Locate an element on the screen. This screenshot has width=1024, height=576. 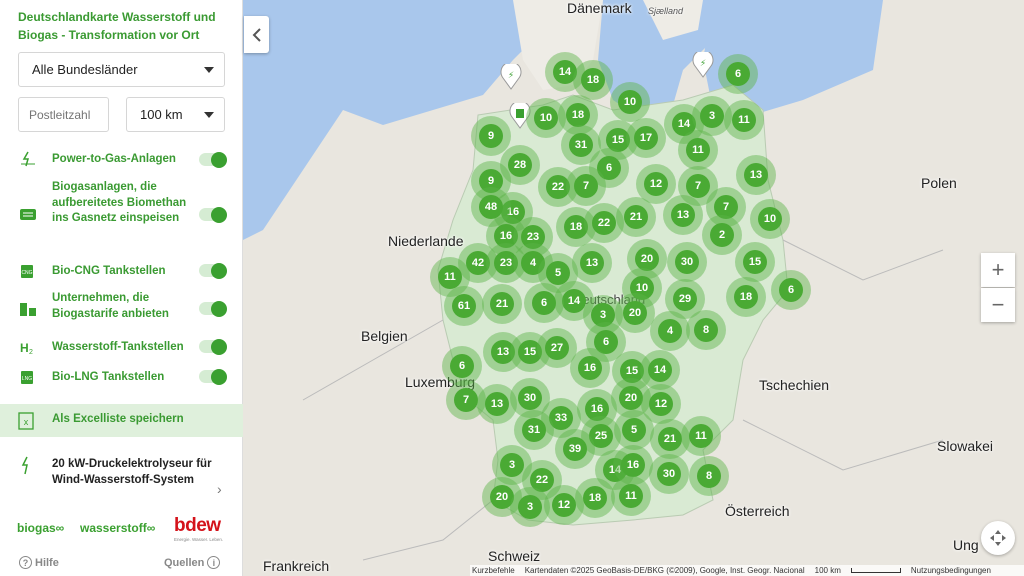
excel-export-label: Als Excelliste speichern is located at coordinates (118, 419).